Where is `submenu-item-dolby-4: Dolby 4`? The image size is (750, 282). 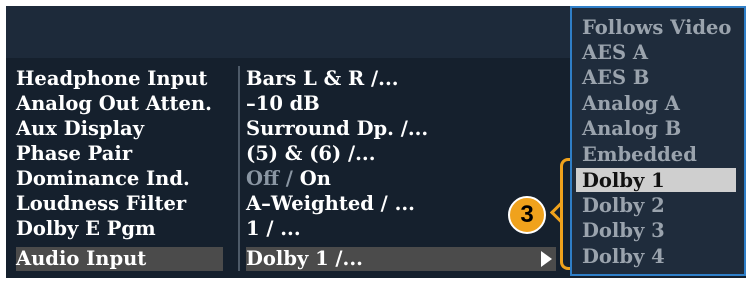 submenu-item-dolby-4: Dolby 4 is located at coordinates (623, 256).